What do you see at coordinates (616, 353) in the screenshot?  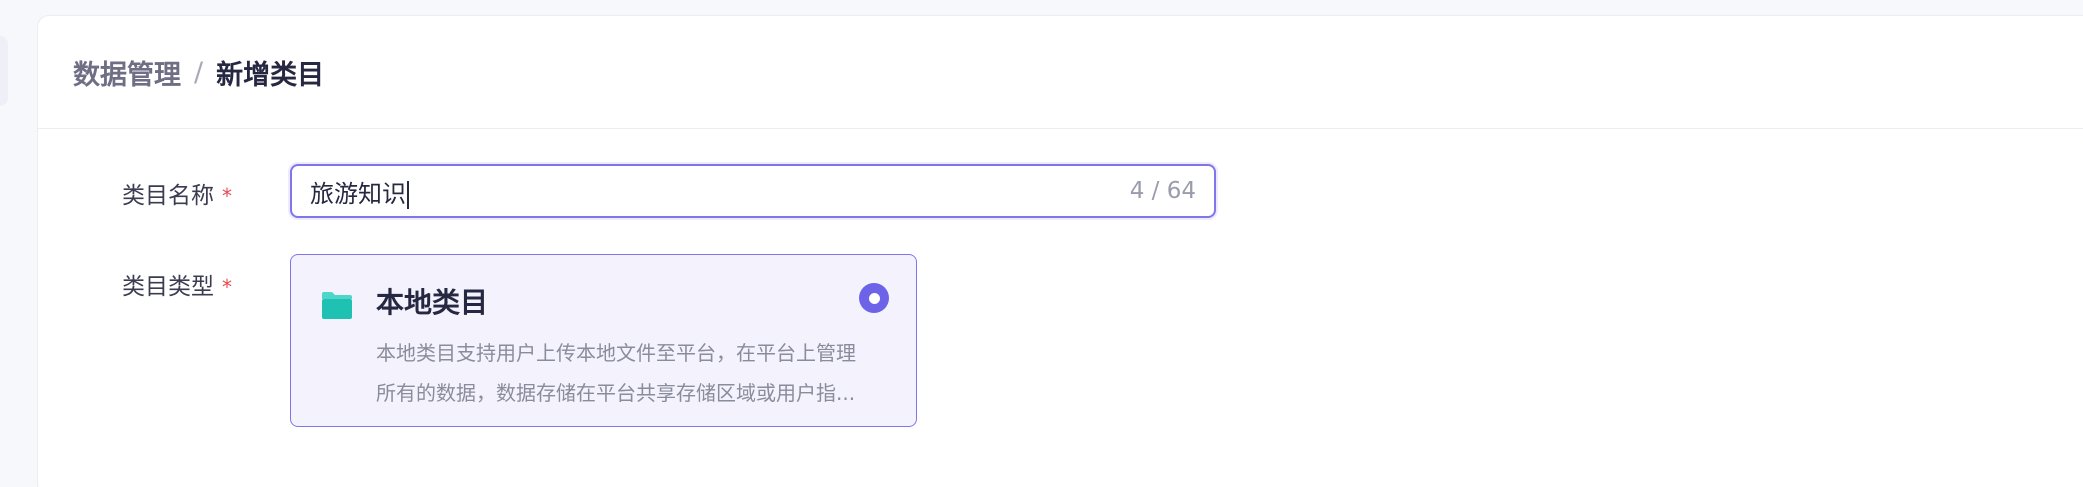 I see `option-description-line1: 本地类目支持用户上传本地文件至平台，在平台上管理` at bounding box center [616, 353].